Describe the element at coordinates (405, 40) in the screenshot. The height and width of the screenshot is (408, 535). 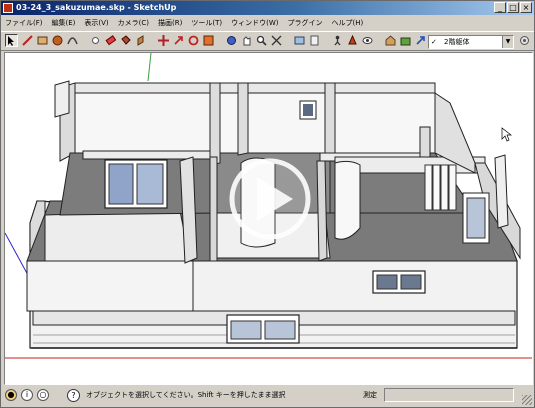
I see `components-tool-icon` at that location.